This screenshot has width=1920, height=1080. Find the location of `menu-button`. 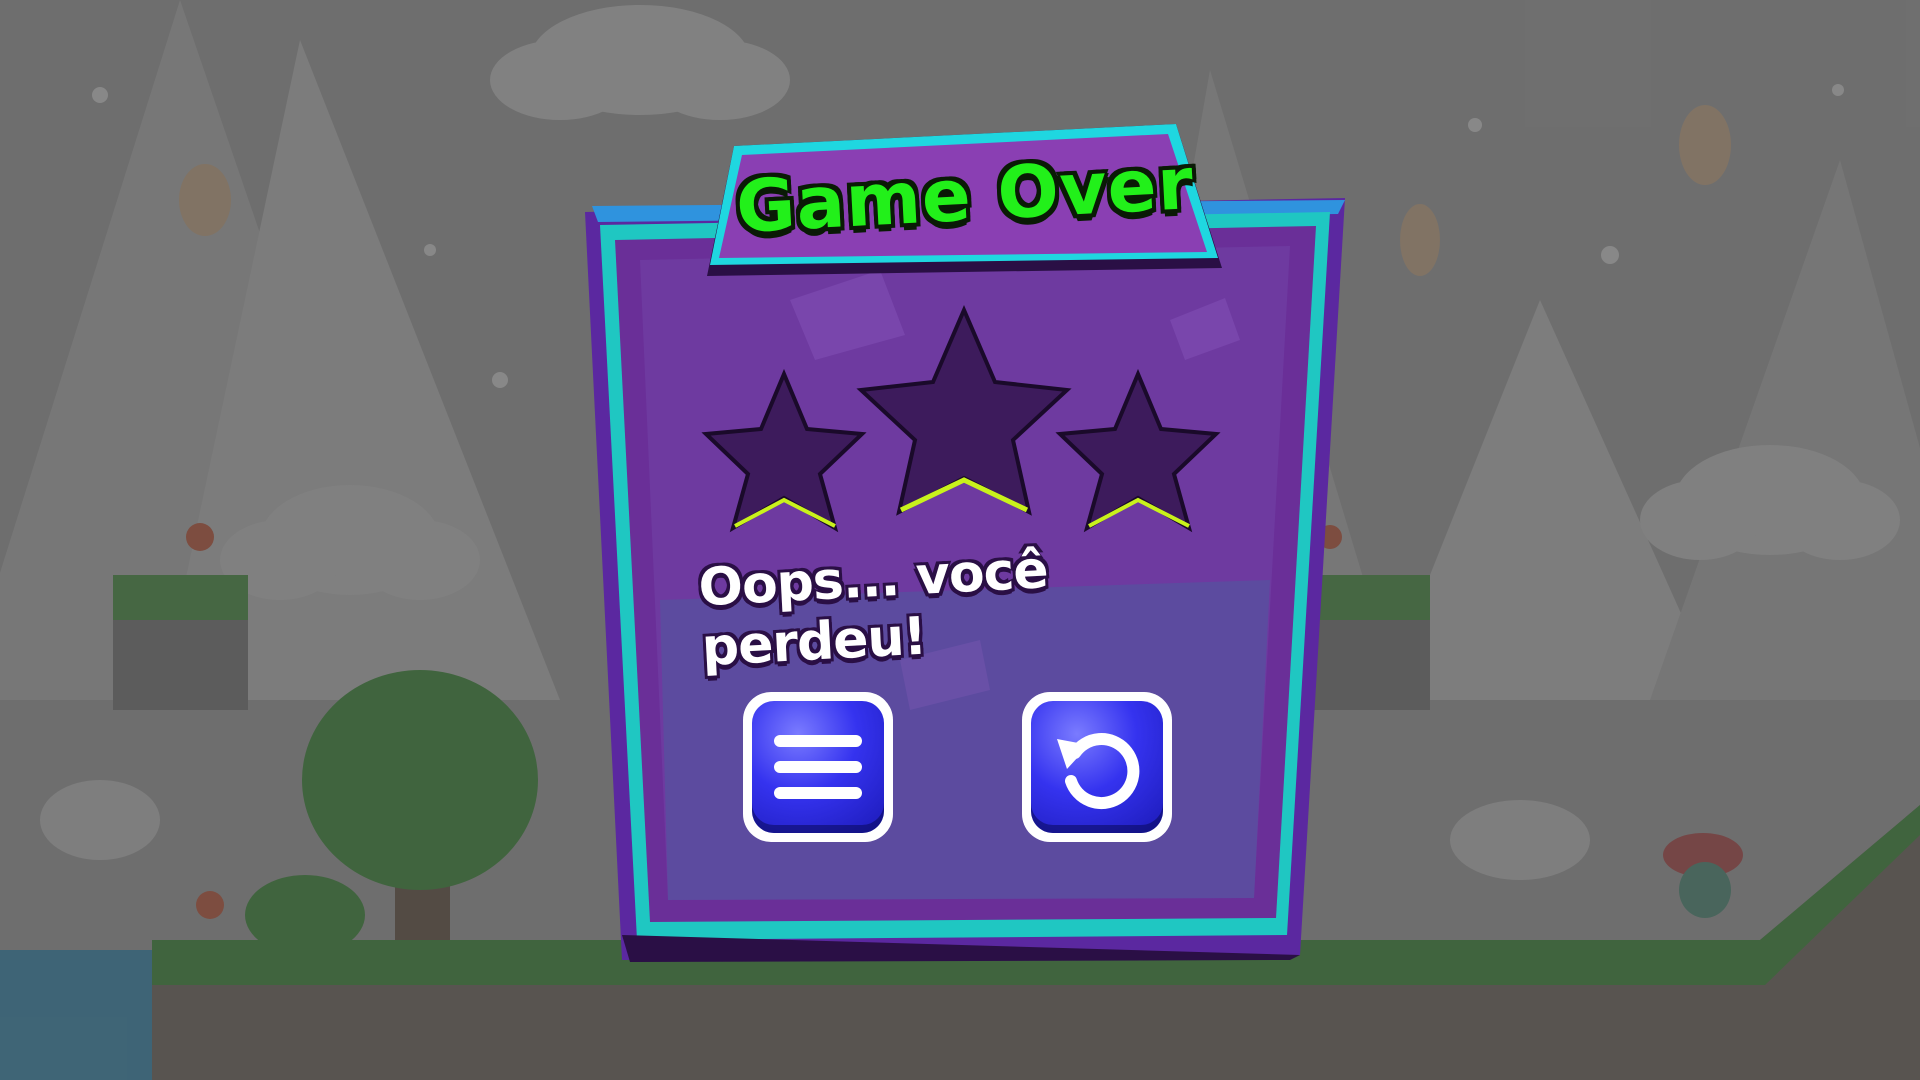

menu-button is located at coordinates (818, 767).